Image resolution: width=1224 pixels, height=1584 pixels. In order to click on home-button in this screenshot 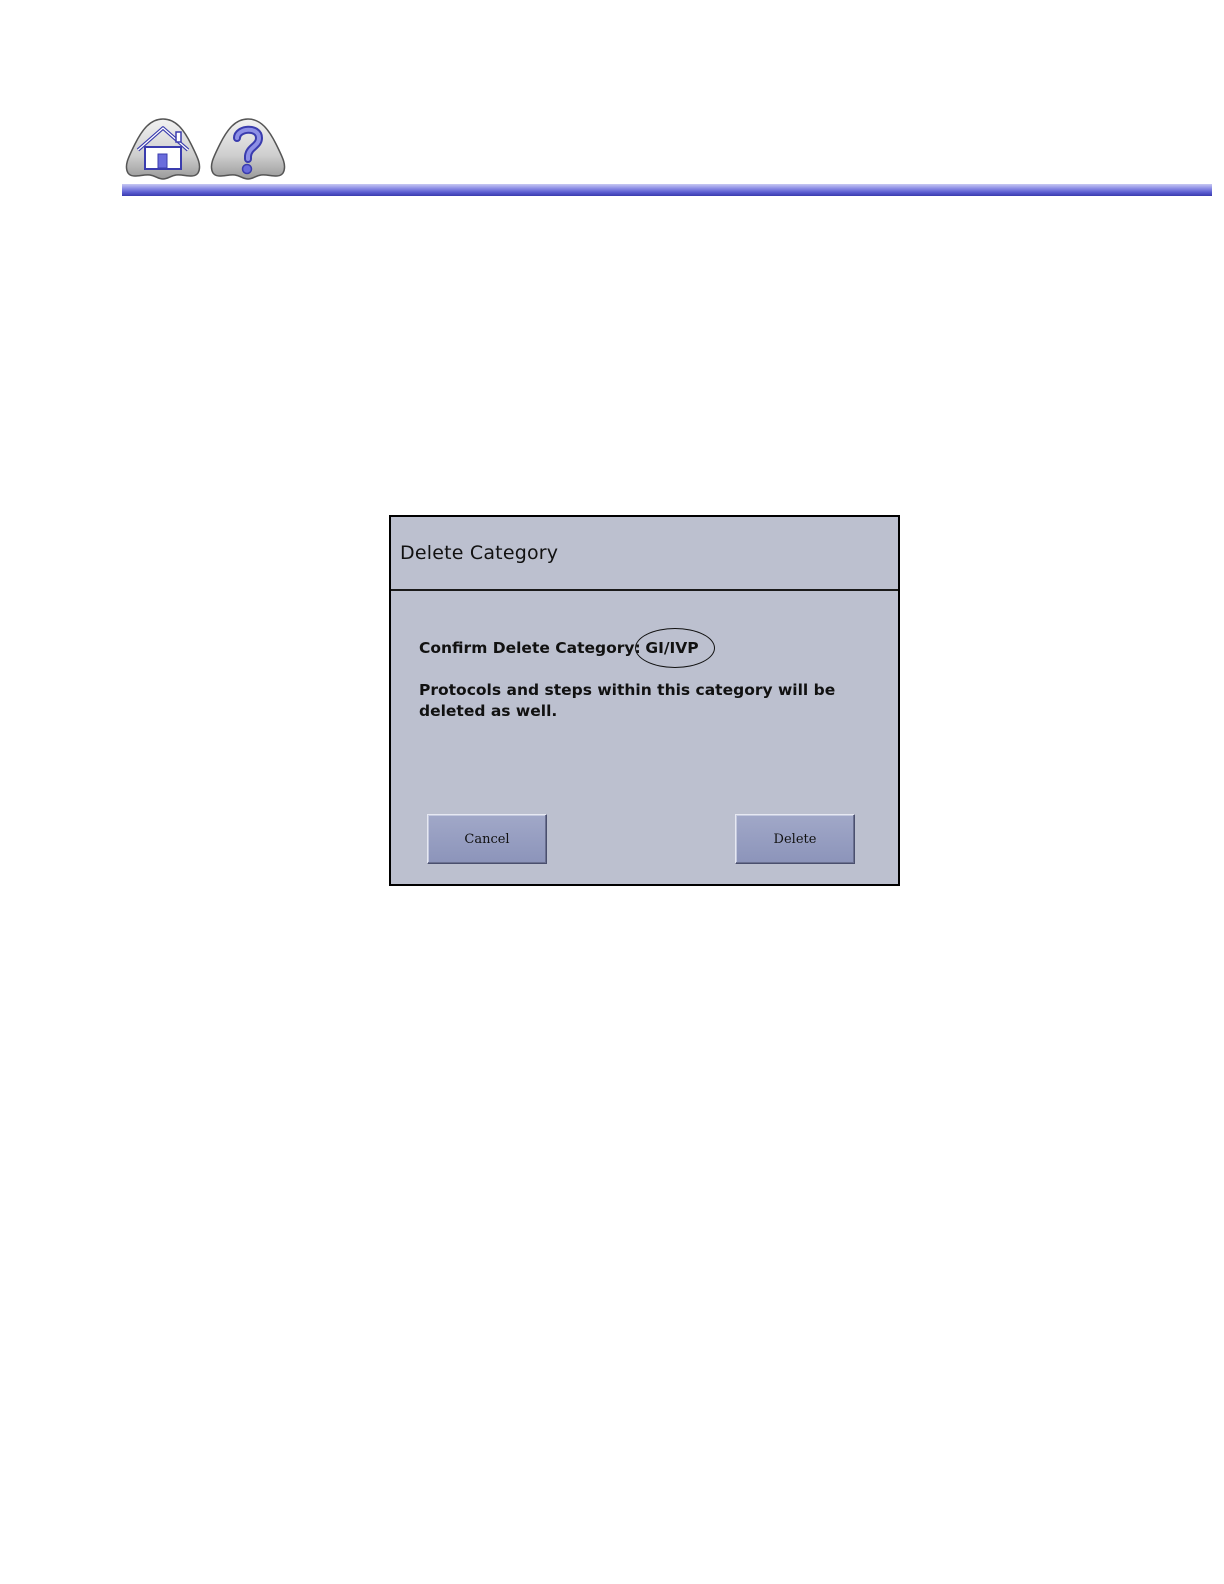, I will do `click(163, 148)`.